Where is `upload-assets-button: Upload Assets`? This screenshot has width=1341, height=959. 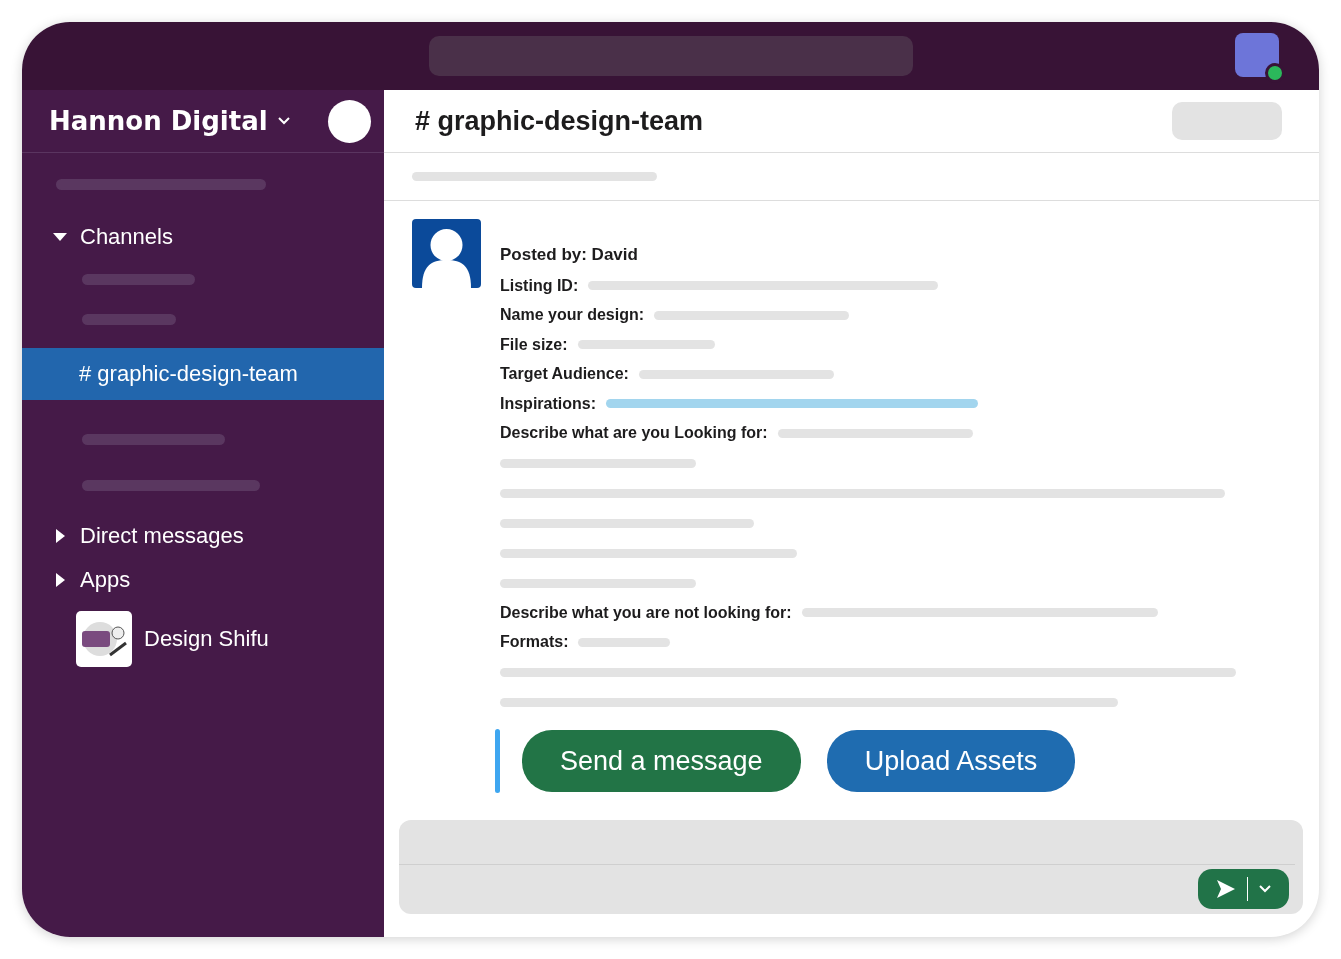 upload-assets-button: Upload Assets is located at coordinates (951, 761).